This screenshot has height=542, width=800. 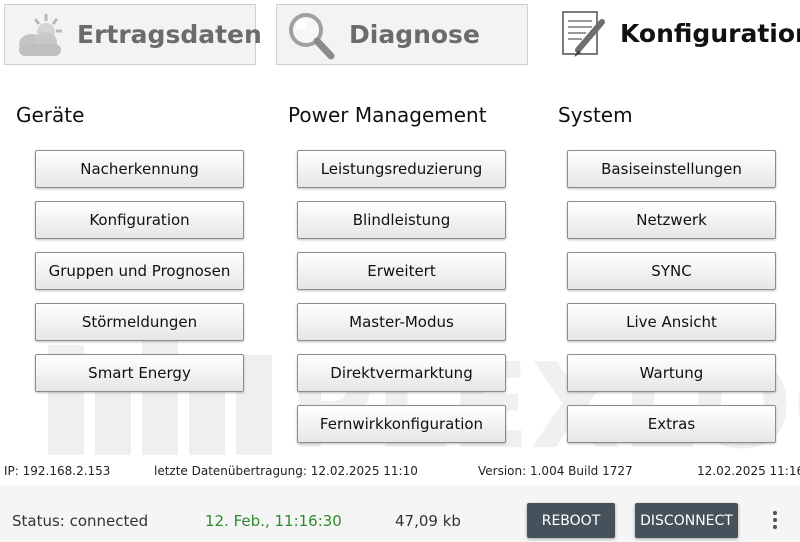 I want to click on smart-energy-button: Smart Energy, so click(x=139, y=373).